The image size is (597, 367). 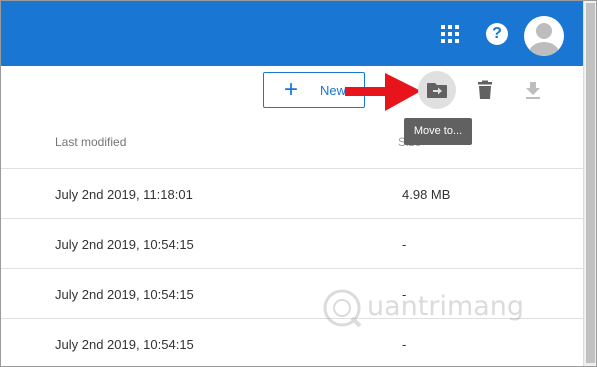 I want to click on trash-icon, so click(x=485, y=89).